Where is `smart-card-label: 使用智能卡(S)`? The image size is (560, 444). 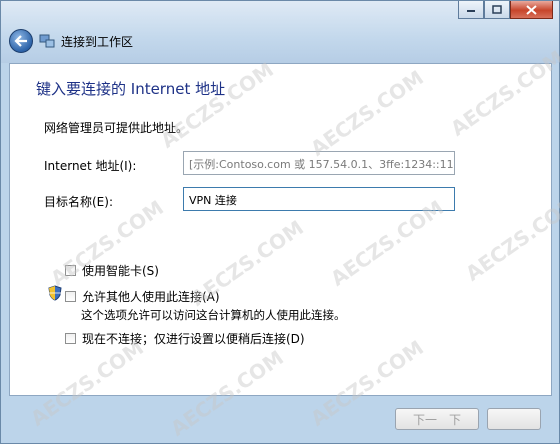 smart-card-label: 使用智能卡(S) is located at coordinates (120, 271).